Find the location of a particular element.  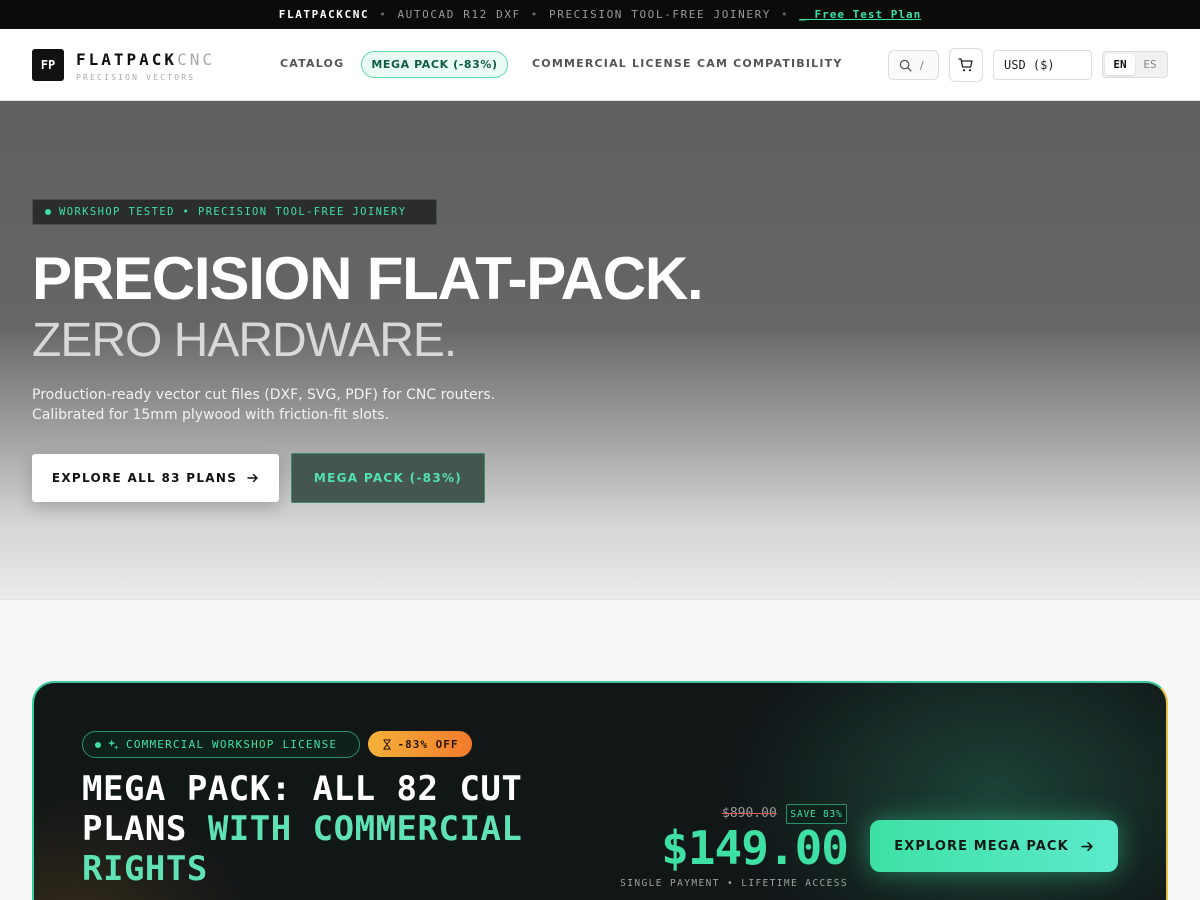

search-icon is located at coordinates (905, 65).